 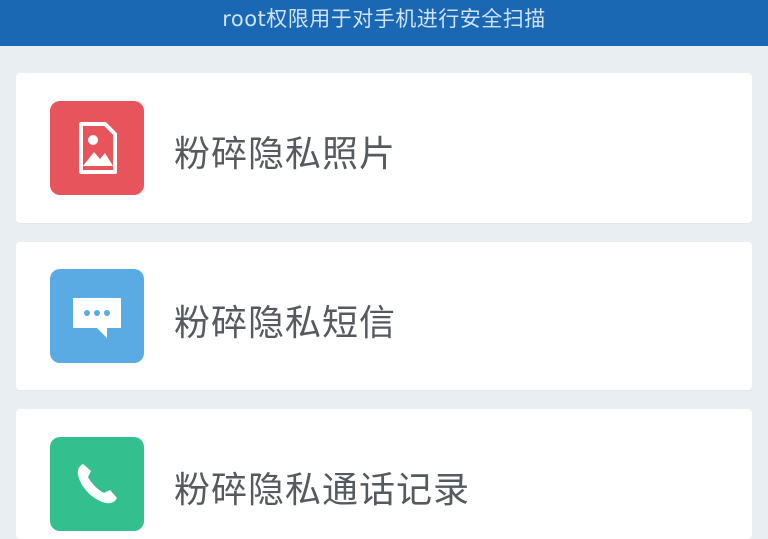 I want to click on item-label: 粉碎隐私短信, so click(x=285, y=323).